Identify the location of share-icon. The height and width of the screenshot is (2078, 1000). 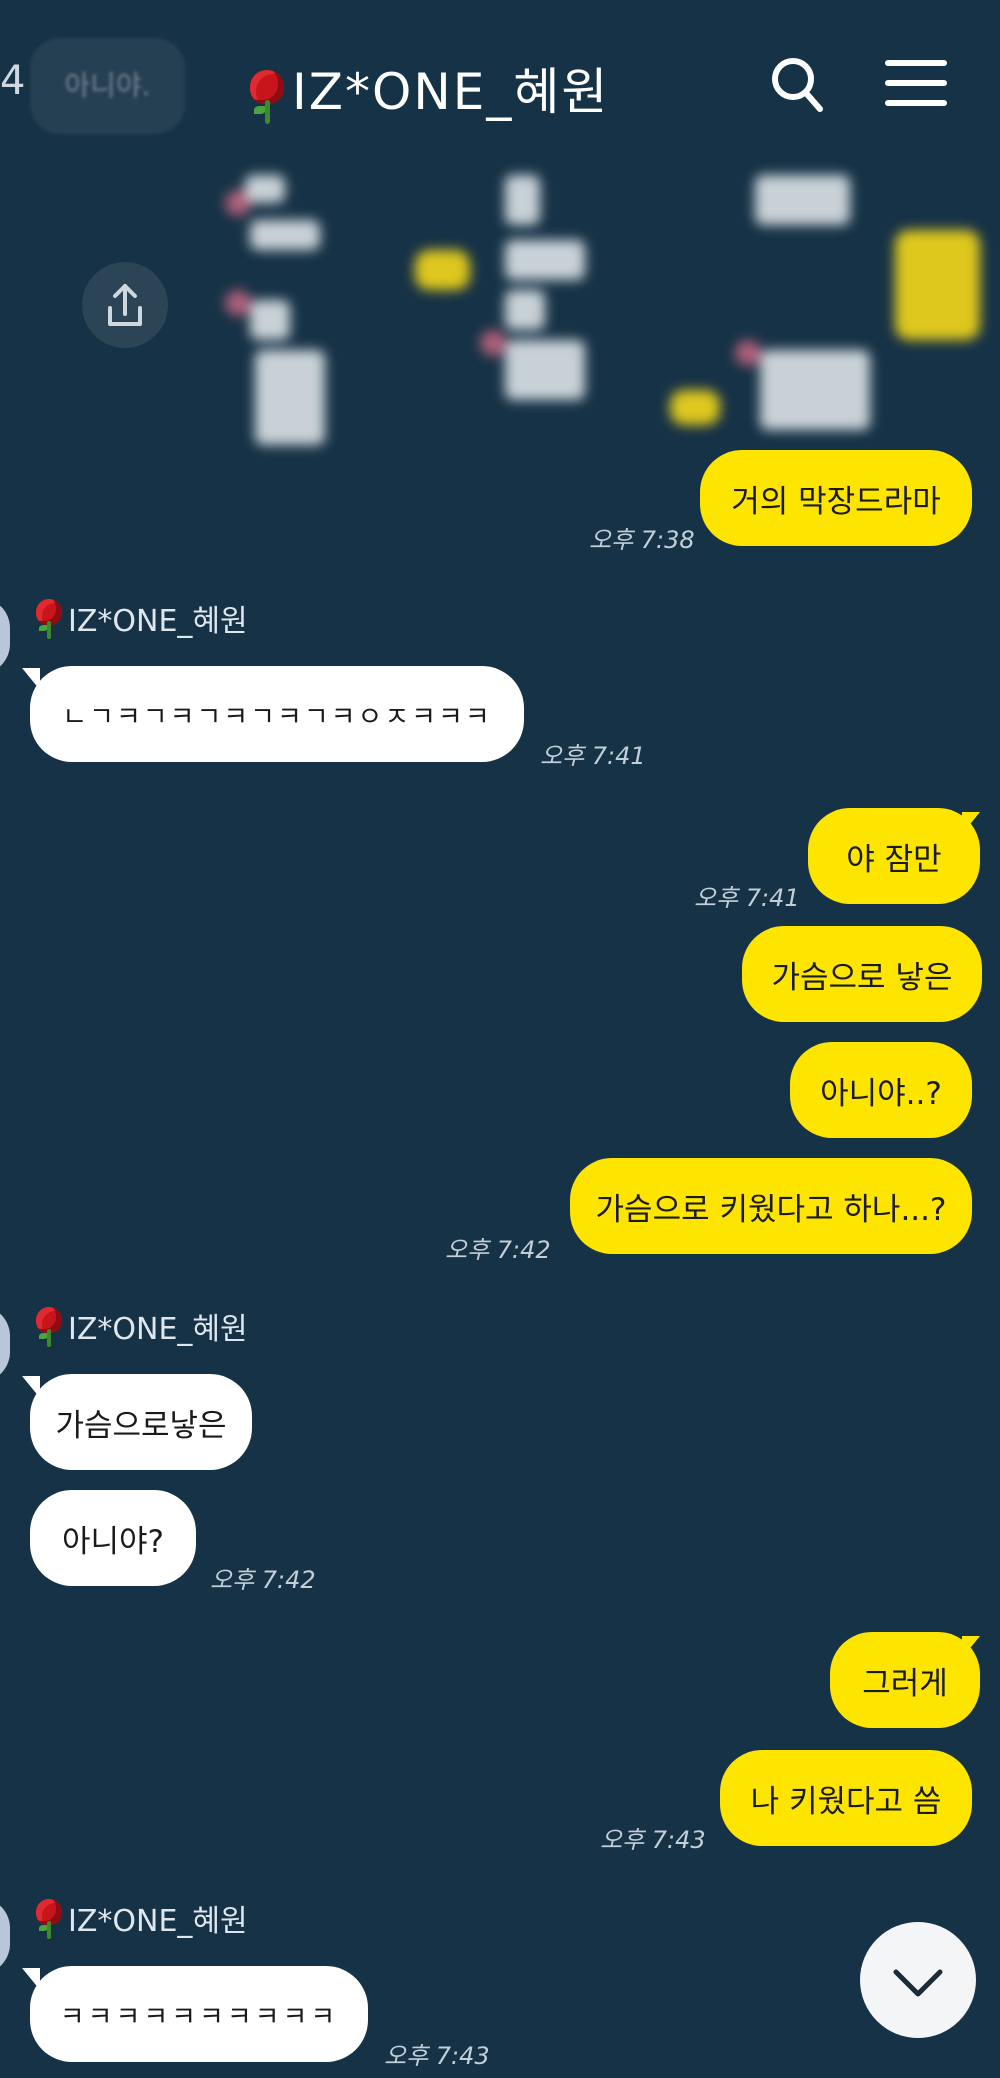
(125, 305).